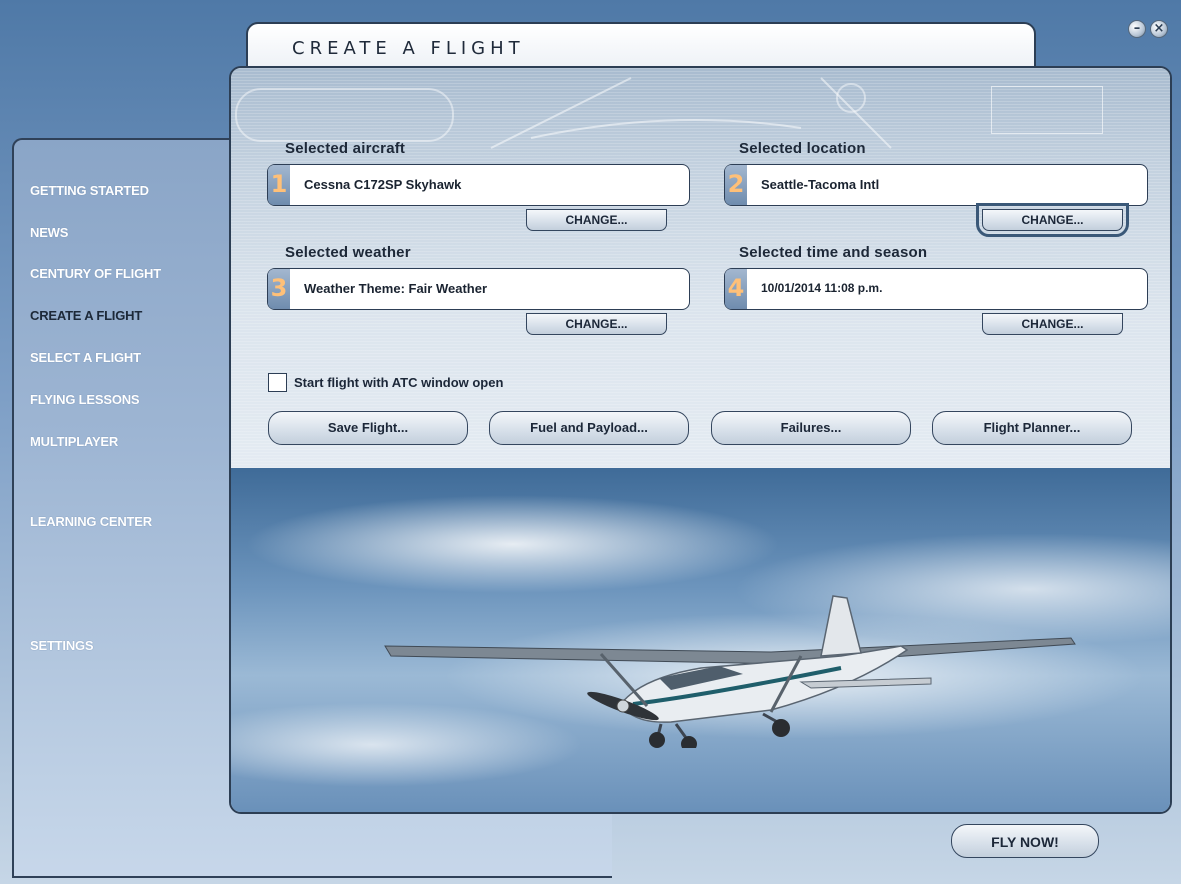  I want to click on weather-field: 3 Weather Theme: Fair Weather, so click(478, 289).